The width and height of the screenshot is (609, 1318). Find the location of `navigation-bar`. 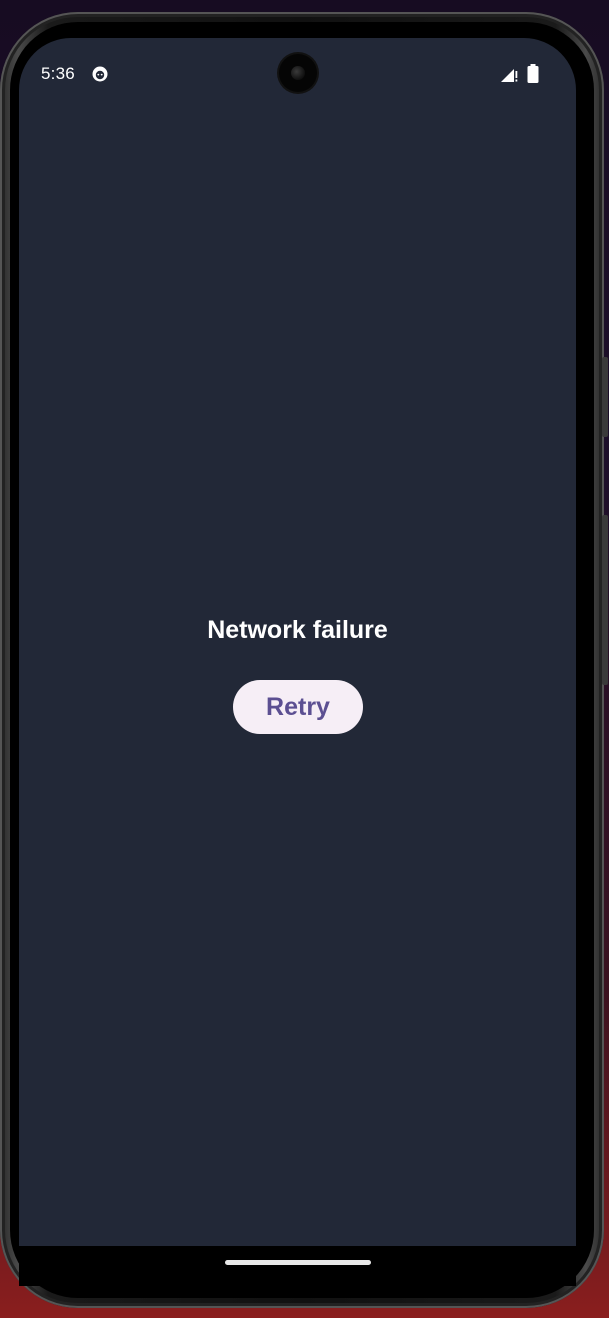

navigation-bar is located at coordinates (297, 1266).